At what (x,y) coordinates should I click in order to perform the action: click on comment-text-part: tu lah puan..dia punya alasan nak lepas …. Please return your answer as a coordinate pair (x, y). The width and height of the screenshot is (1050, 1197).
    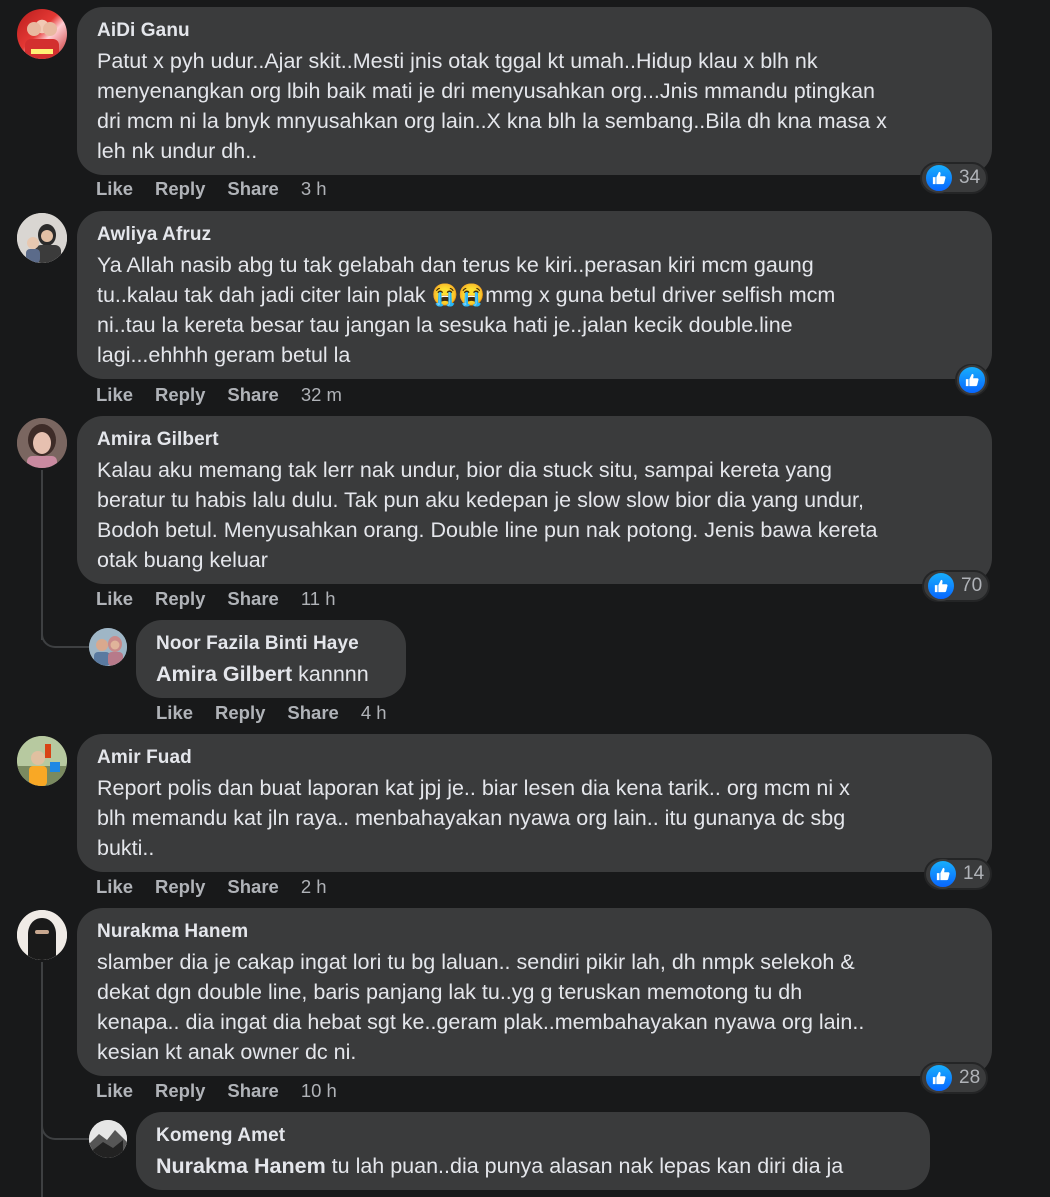
    Looking at the image, I should click on (584, 1166).